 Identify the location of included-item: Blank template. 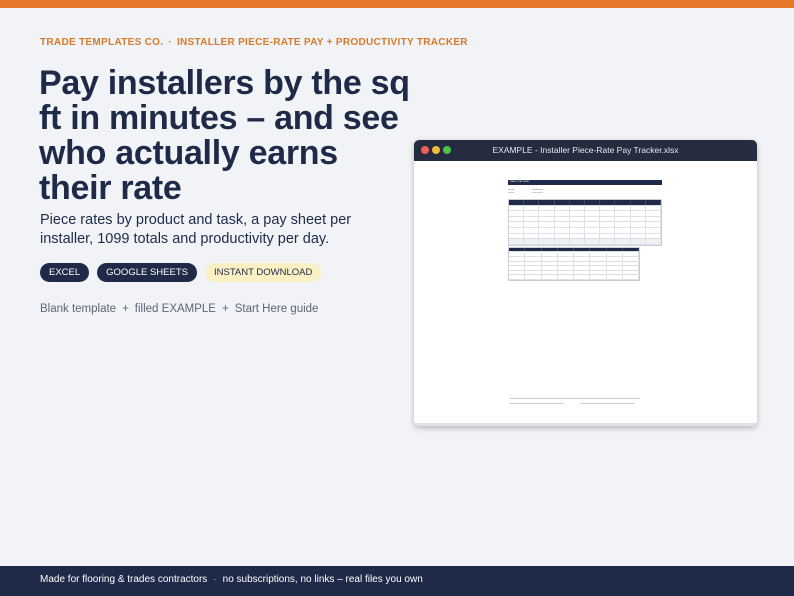
(78, 309).